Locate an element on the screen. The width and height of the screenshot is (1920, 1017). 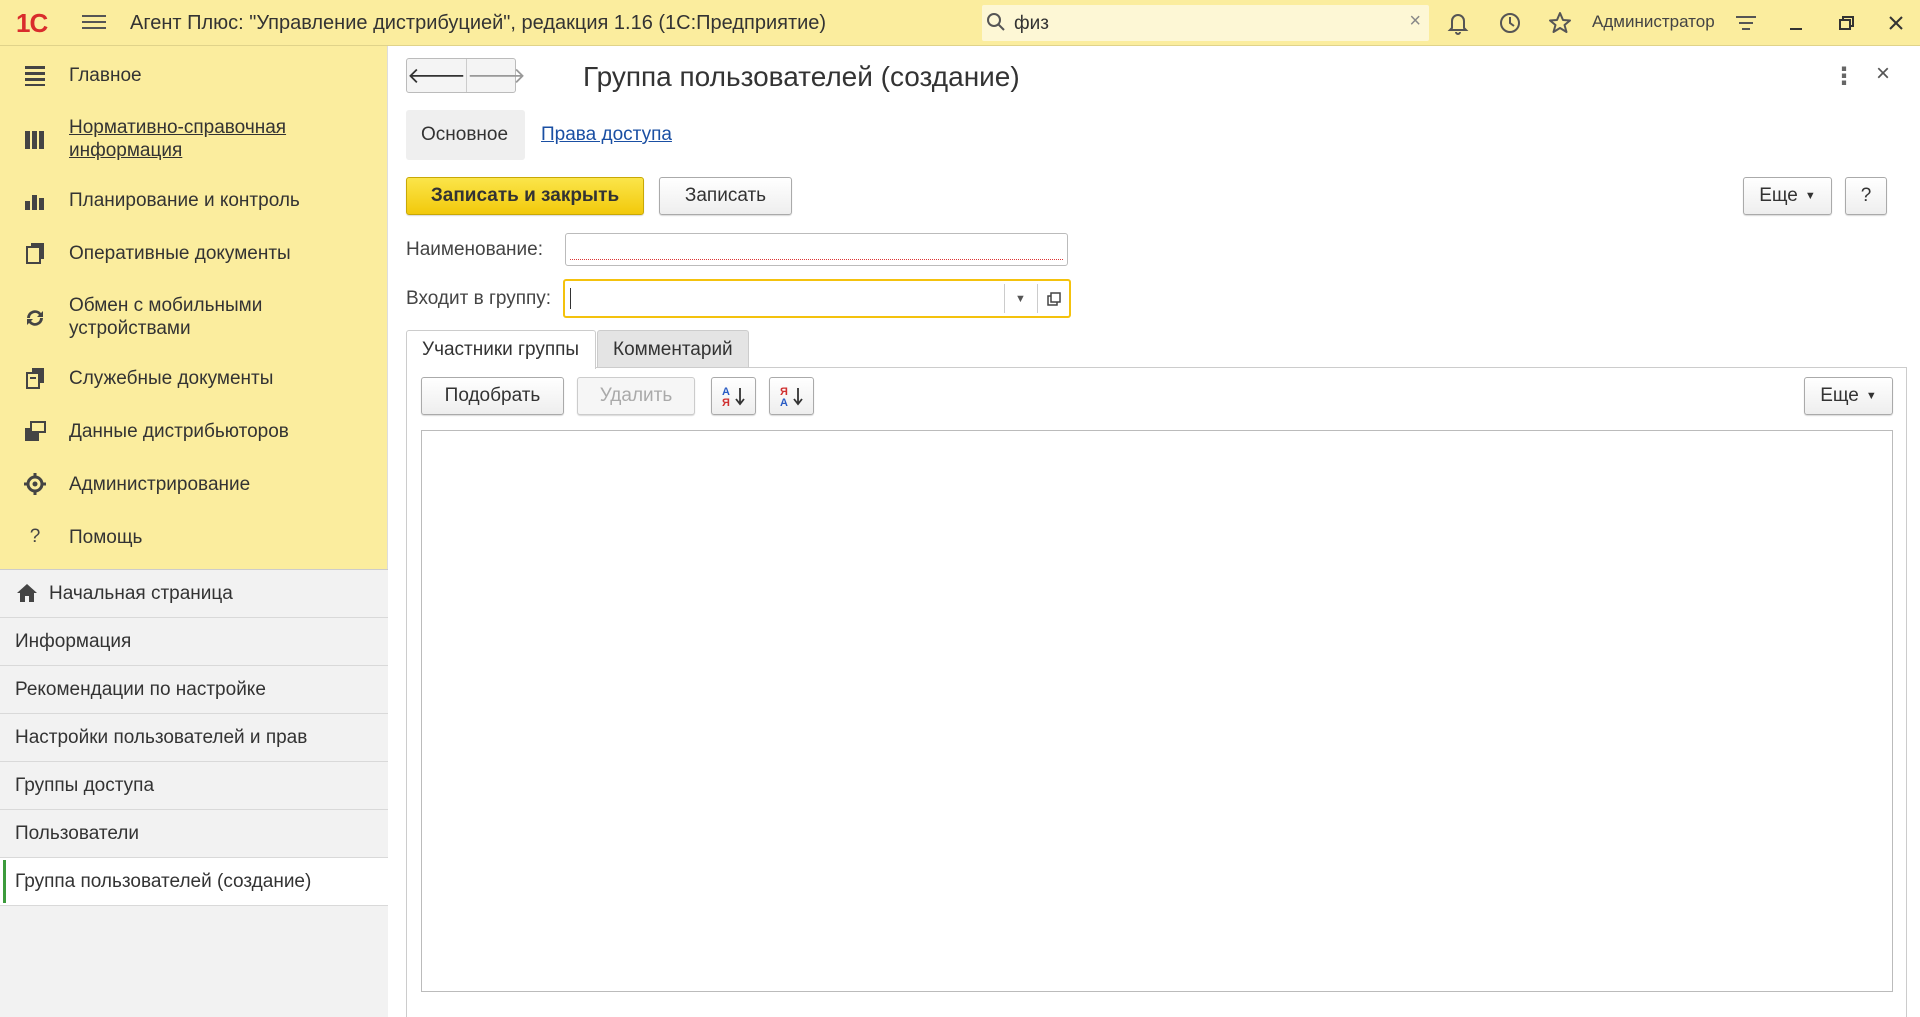
open-window-label: Рекомендации по настройке is located at coordinates (140, 689).